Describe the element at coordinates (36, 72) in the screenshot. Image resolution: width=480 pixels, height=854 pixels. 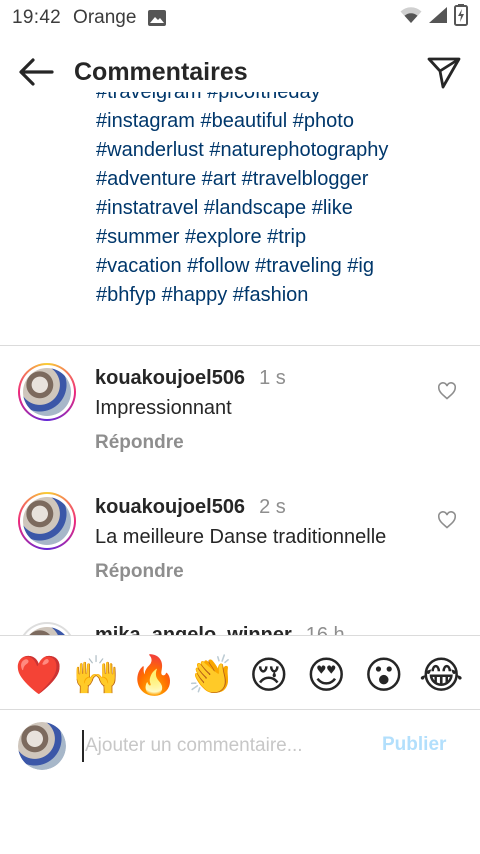
I see `arrow-left-icon` at that location.